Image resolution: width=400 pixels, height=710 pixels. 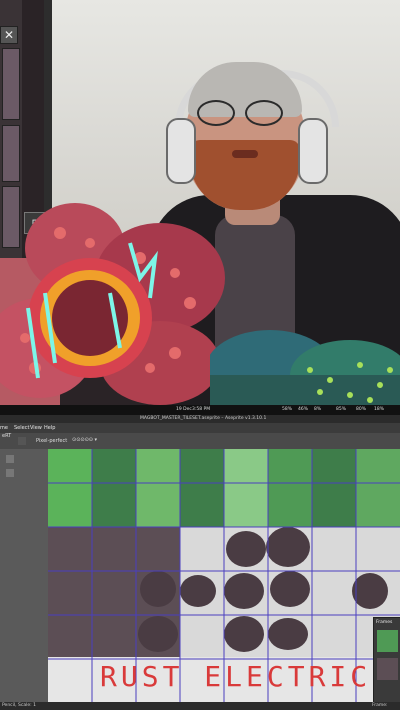 I want to click on context-label: eRT, so click(x=7, y=436).